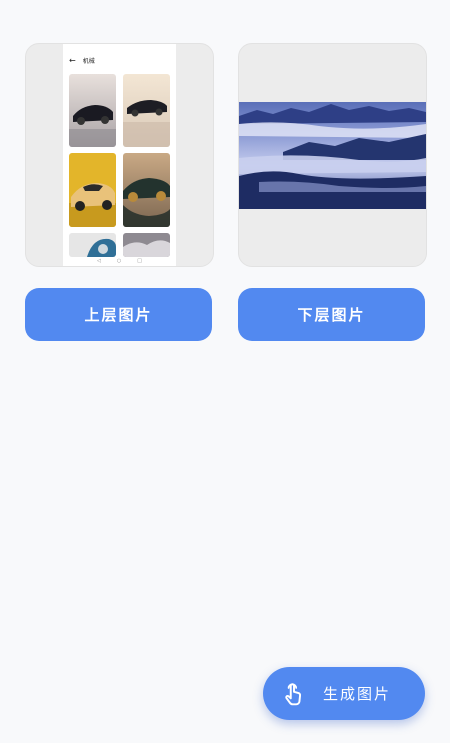 The height and width of the screenshot is (743, 450). Describe the element at coordinates (118, 314) in the screenshot. I see `upper-image-button: 上层图片` at that location.